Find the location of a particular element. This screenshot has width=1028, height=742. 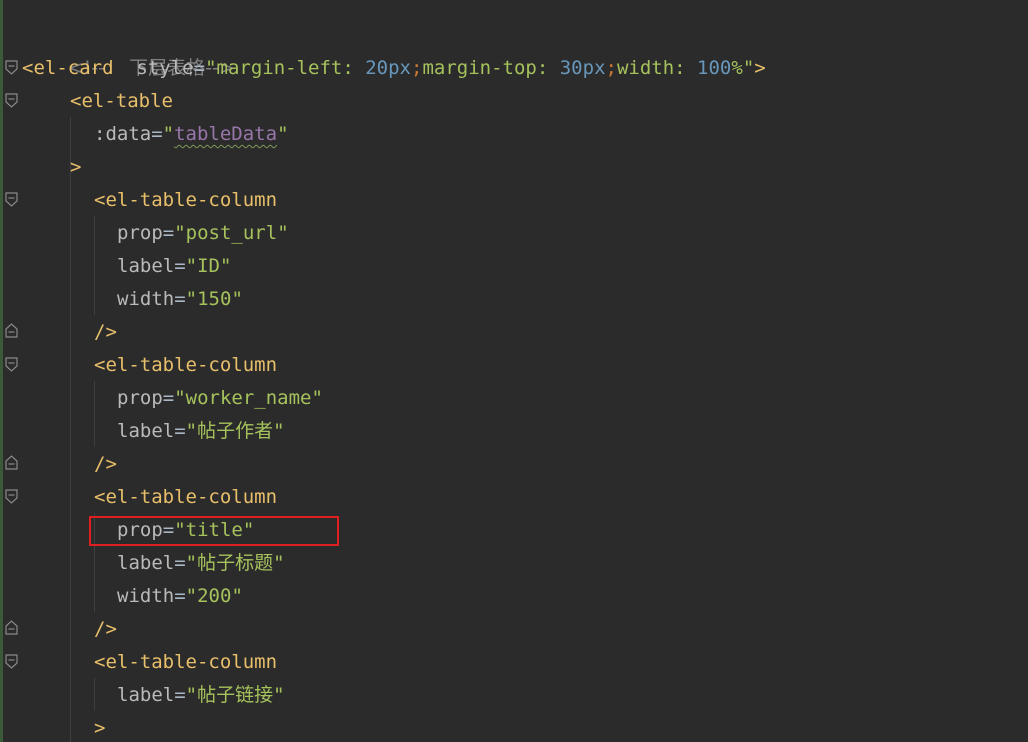

attribute-value: 帖子标题 is located at coordinates (235, 563).